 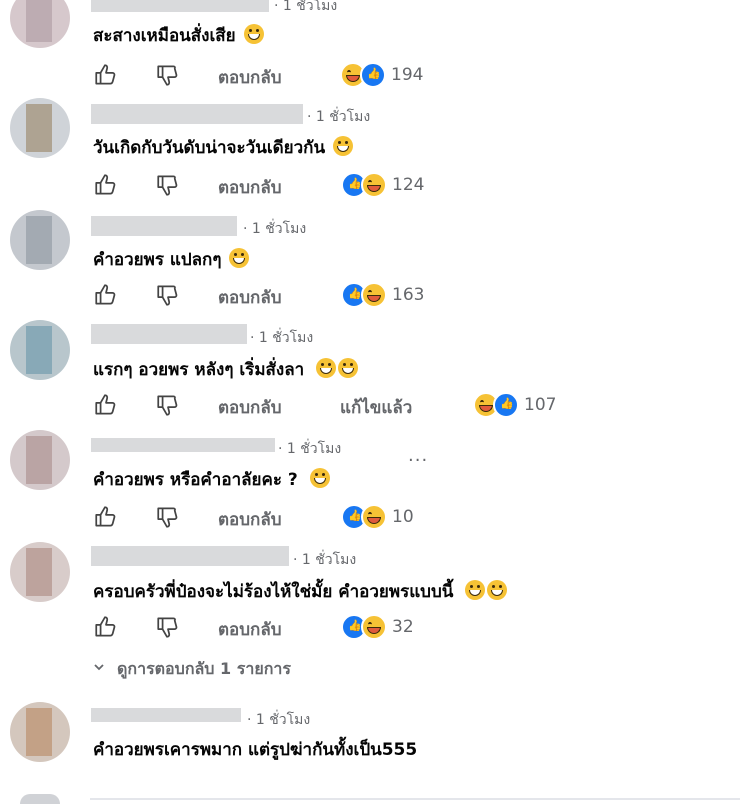 I want to click on reaction-summary: 32, so click(x=377, y=627).